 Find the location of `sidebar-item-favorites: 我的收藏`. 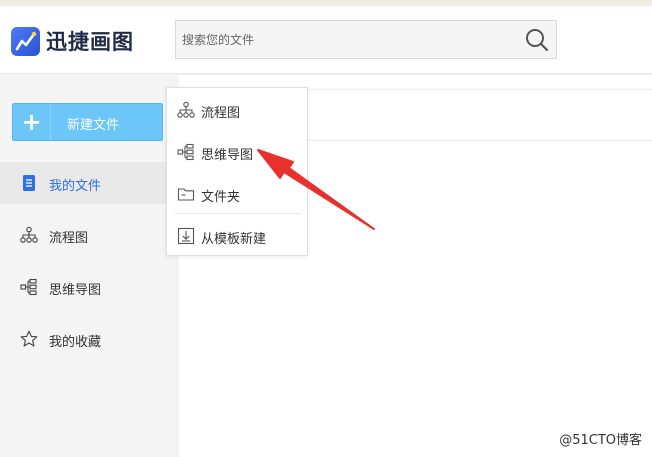

sidebar-item-favorites: 我的收藏 is located at coordinates (83, 339).